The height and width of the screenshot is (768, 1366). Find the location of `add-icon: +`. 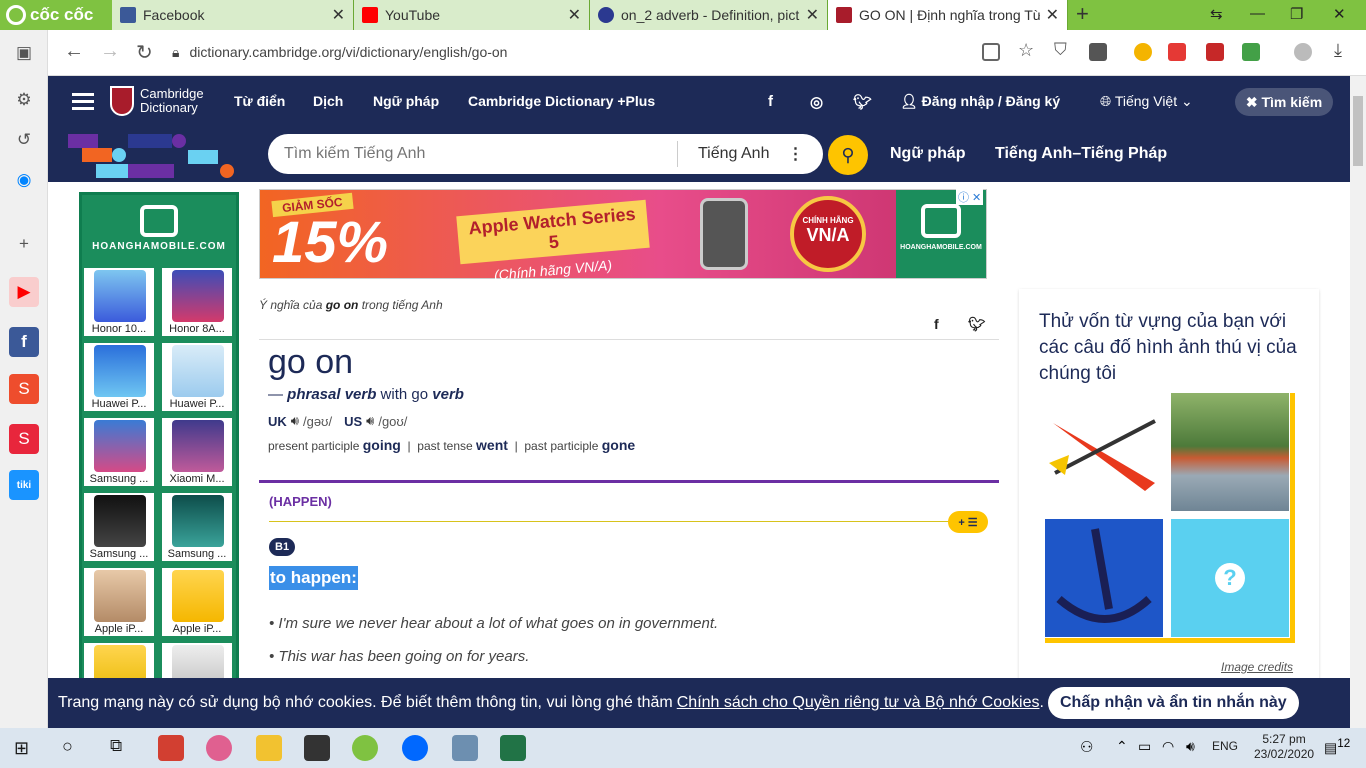

add-icon: + is located at coordinates (24, 244).